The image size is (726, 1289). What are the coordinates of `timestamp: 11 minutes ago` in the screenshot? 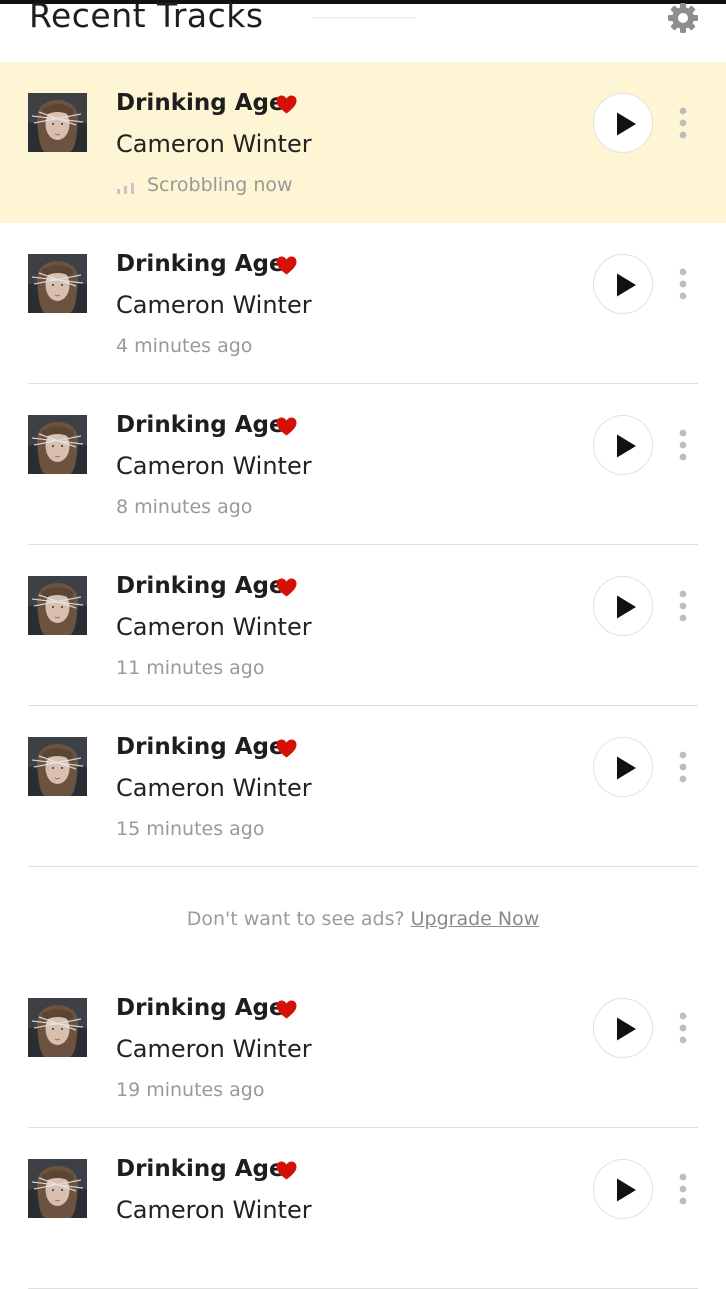 It's located at (190, 668).